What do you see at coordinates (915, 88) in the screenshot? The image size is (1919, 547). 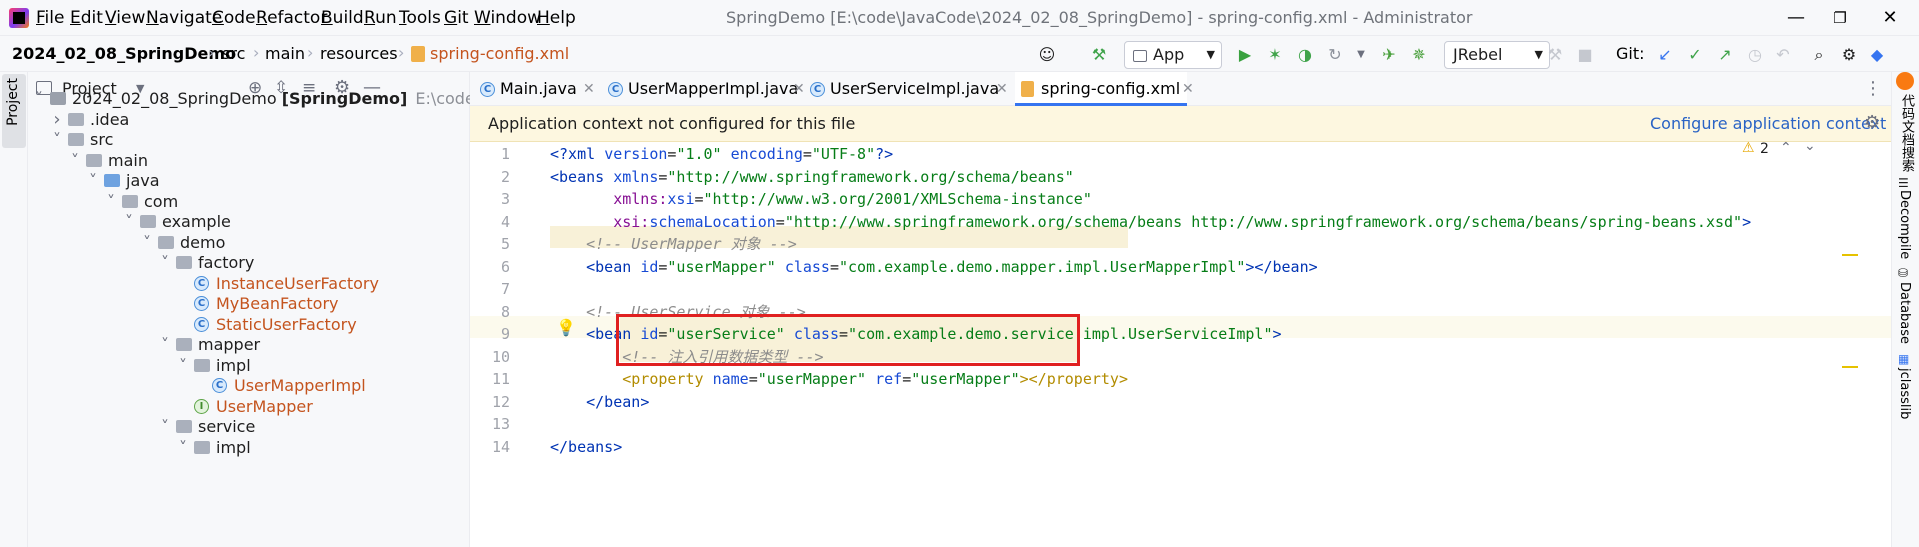 I see `tab-label: UserServiceImpl.java` at bounding box center [915, 88].